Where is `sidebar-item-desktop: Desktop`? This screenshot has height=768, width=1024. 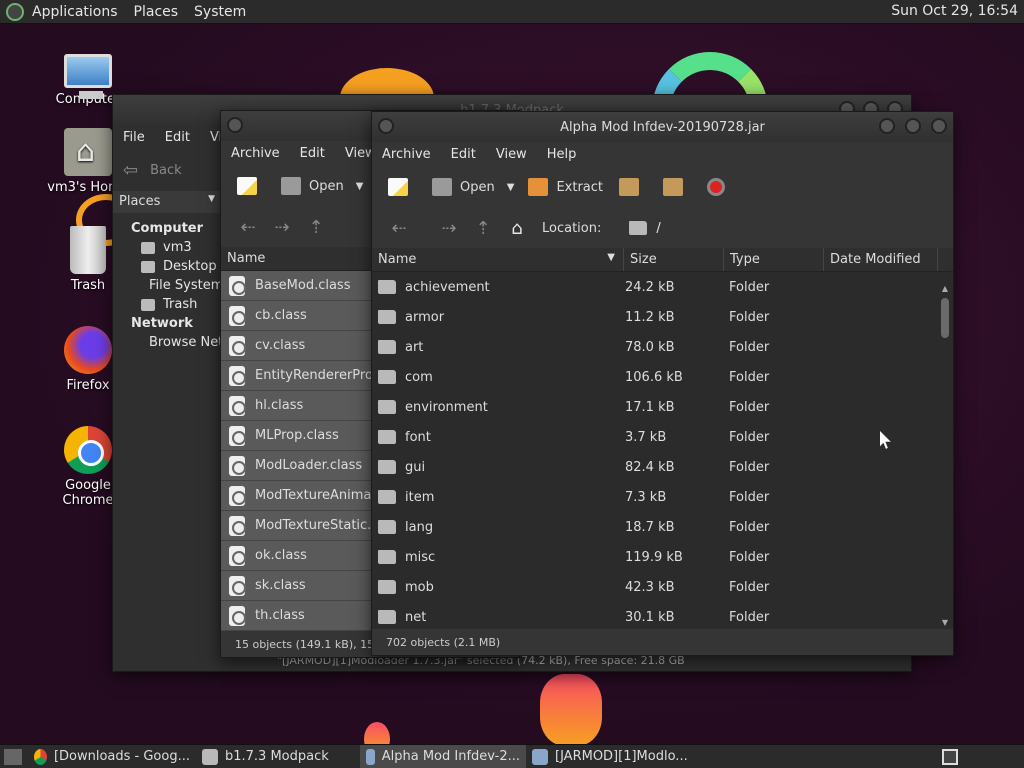 sidebar-item-desktop: Desktop is located at coordinates (167, 264).